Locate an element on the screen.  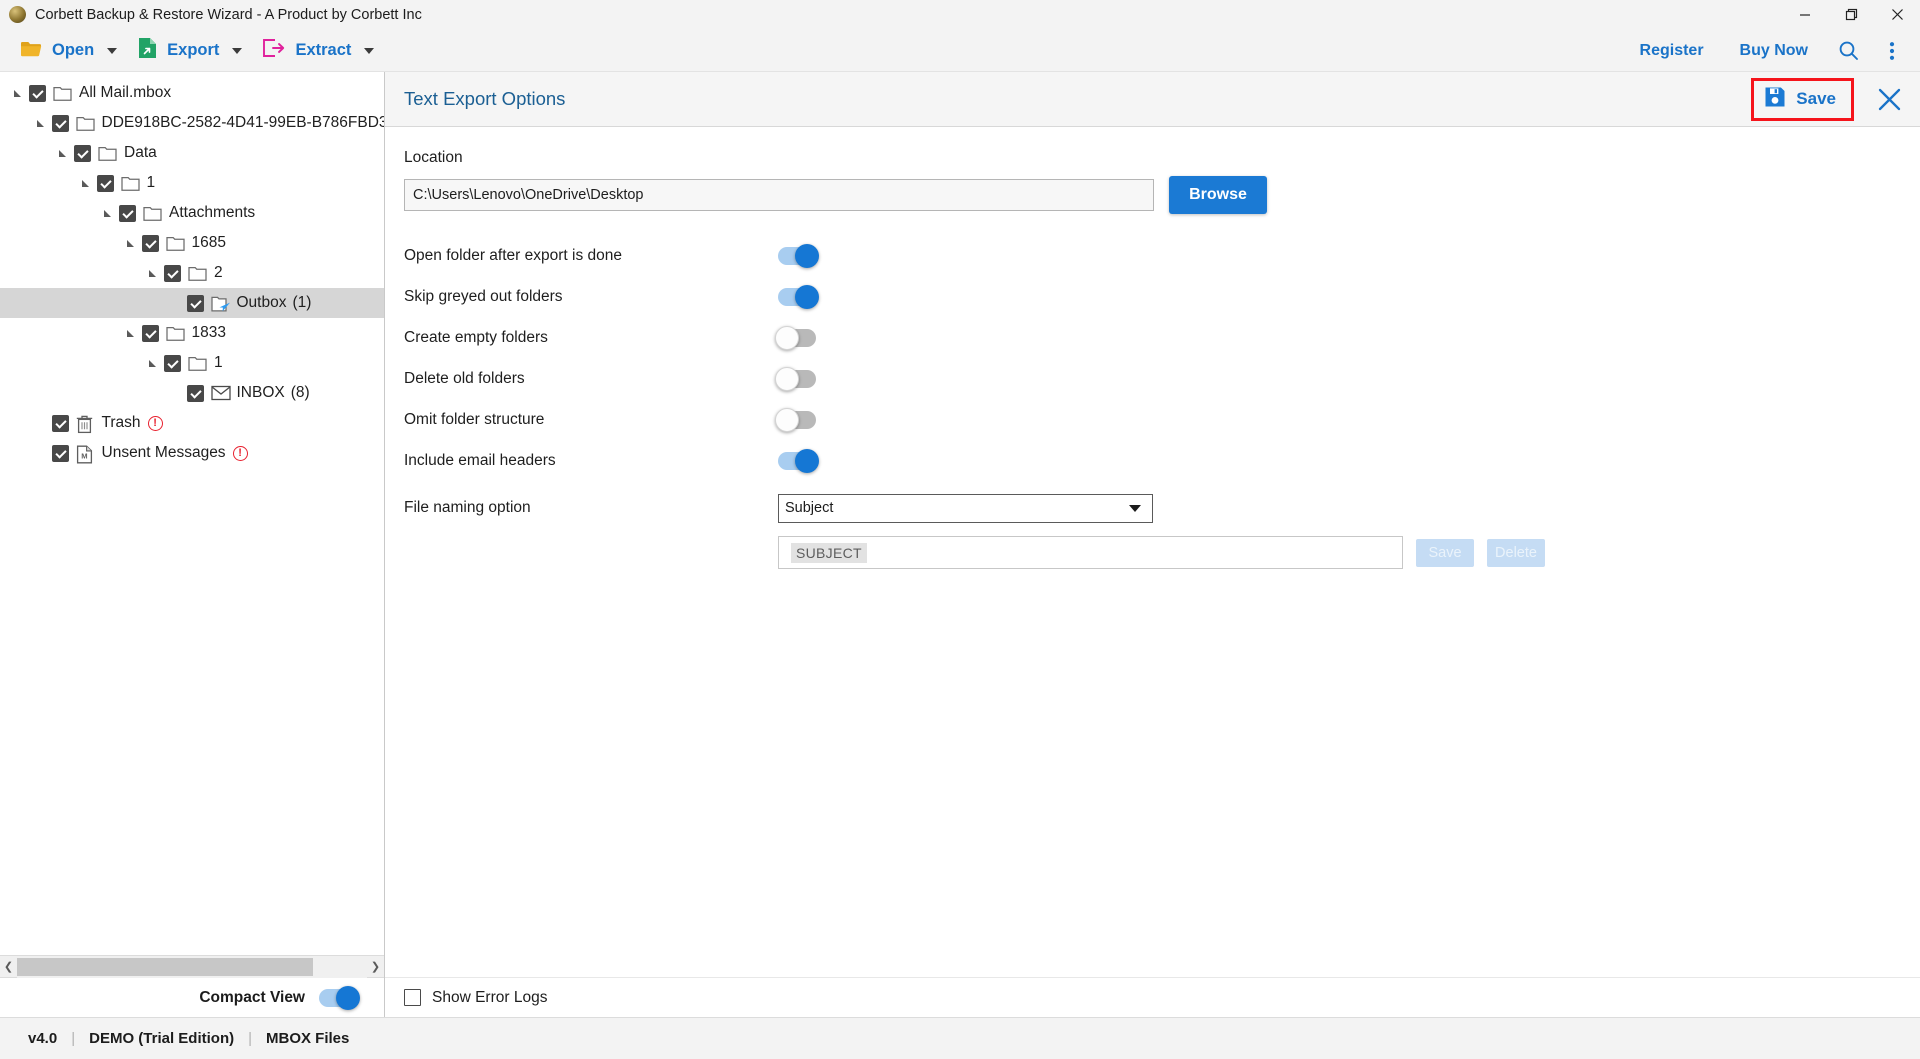
file-naming-pattern-input: SUBJECT is located at coordinates (1090, 552).